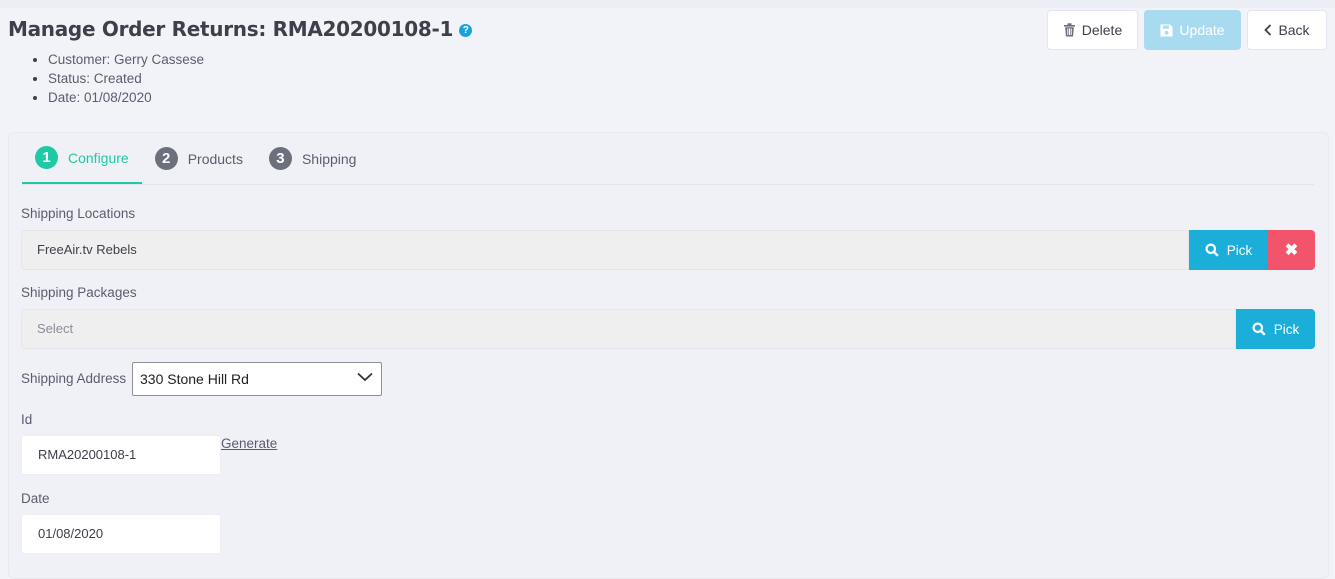 The image size is (1335, 579). I want to click on step-2-icon: 2, so click(166, 158).